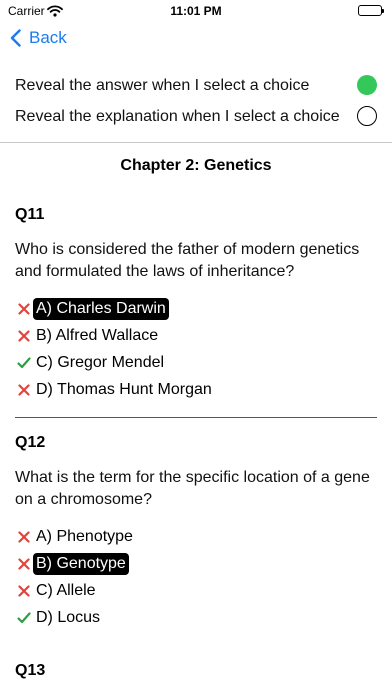  I want to click on question-card: Q13, so click(196, 671).